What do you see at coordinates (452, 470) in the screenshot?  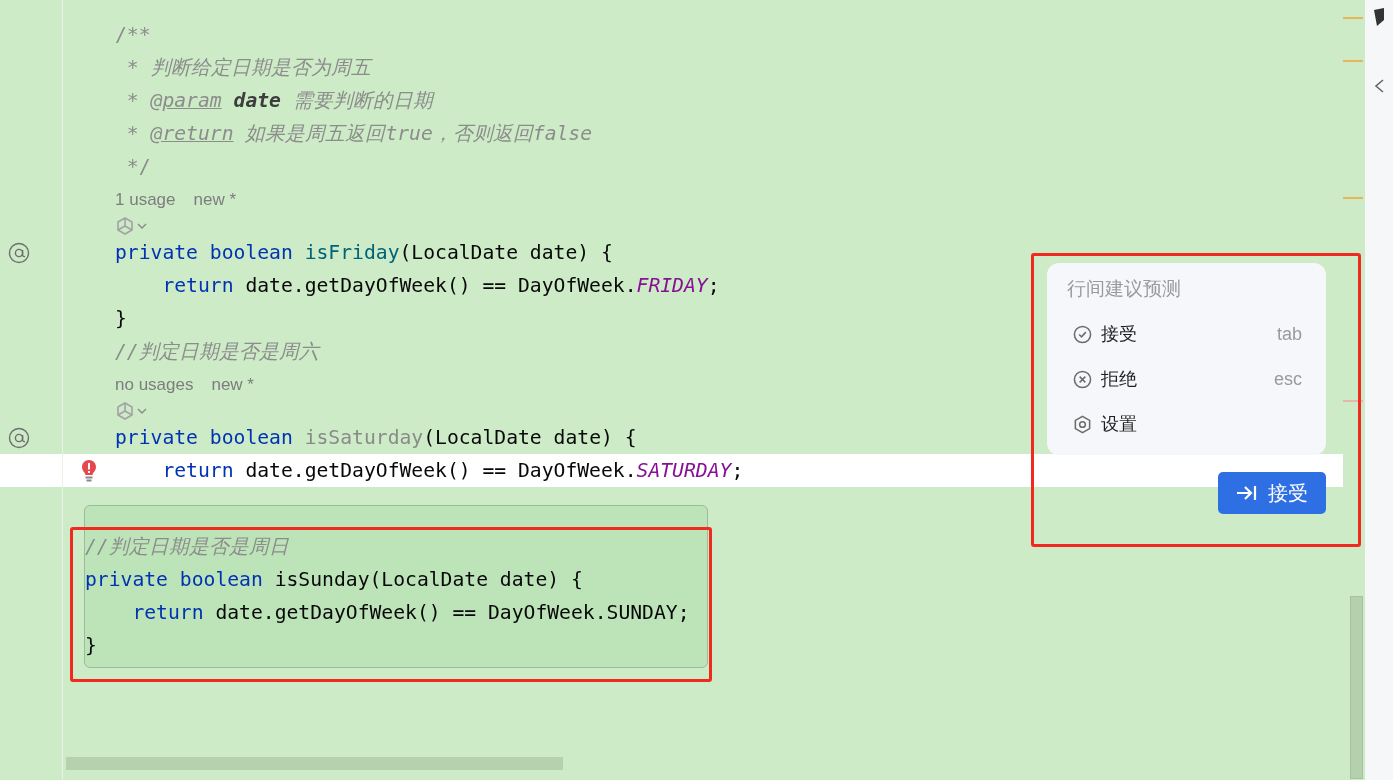 I see `code-line: return date.getDayOfWeek() == DayOfWeek.SATURDAY;` at bounding box center [452, 470].